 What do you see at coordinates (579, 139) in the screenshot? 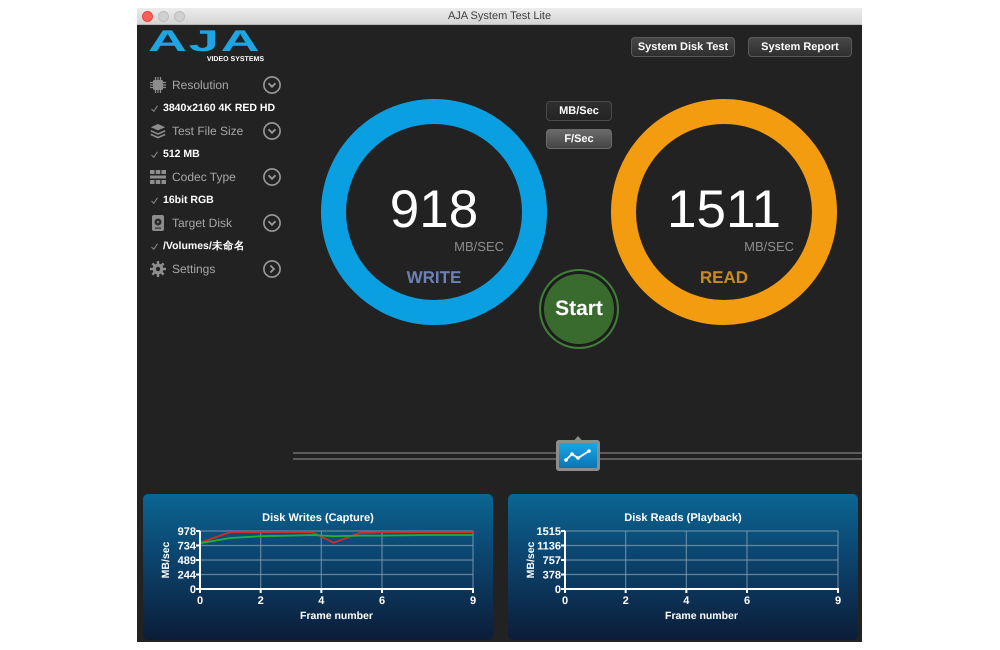
I see `unit-toggle-button: F/Sec` at bounding box center [579, 139].